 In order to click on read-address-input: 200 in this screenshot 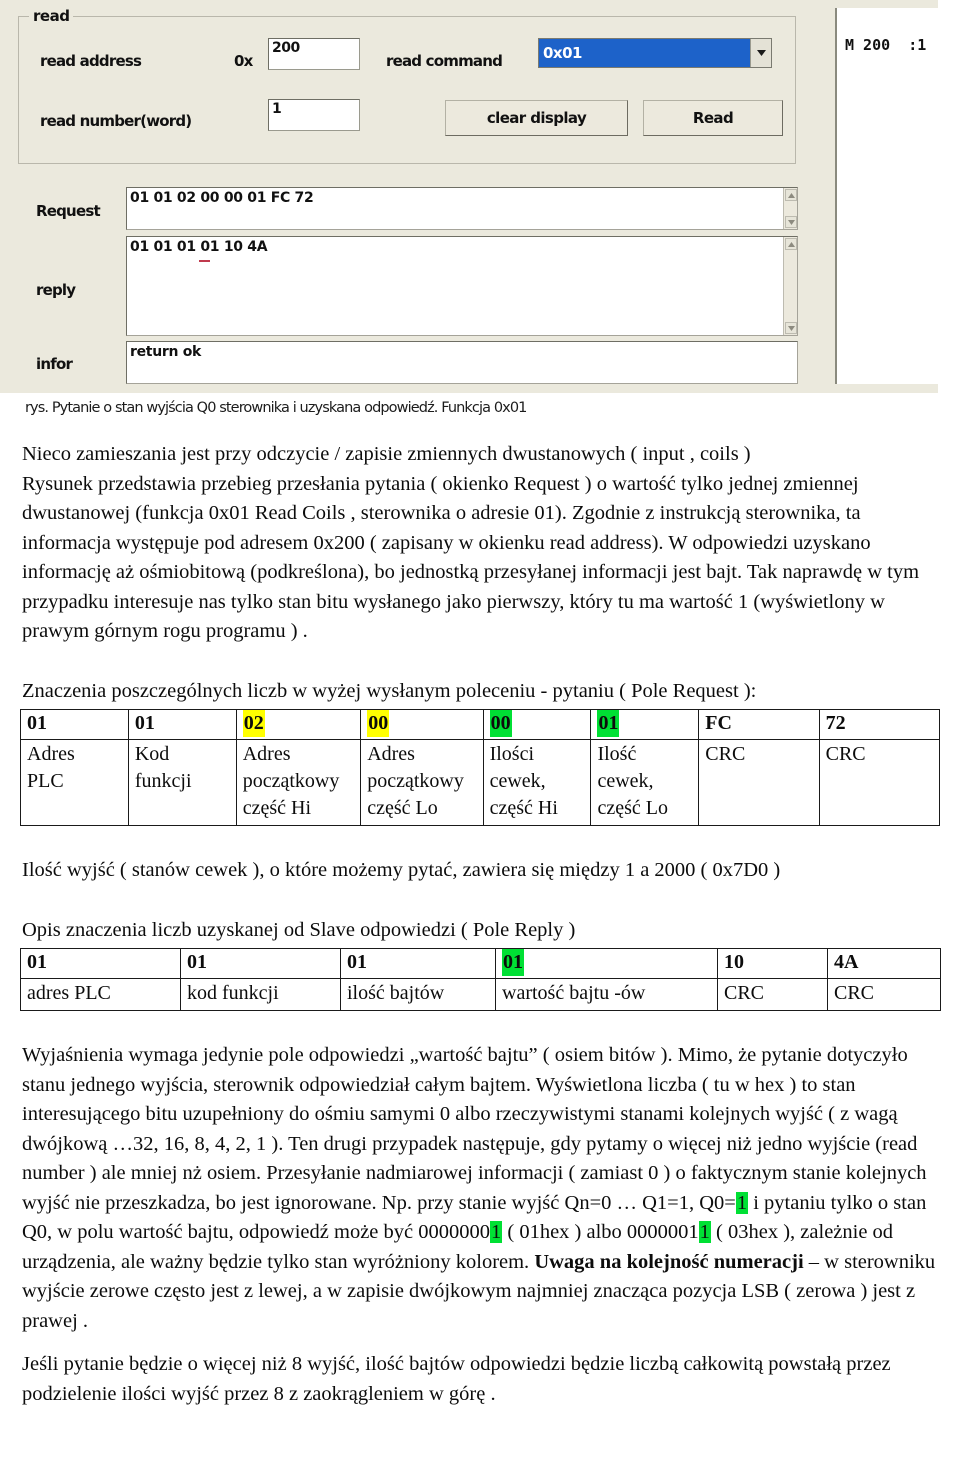, I will do `click(314, 54)`.